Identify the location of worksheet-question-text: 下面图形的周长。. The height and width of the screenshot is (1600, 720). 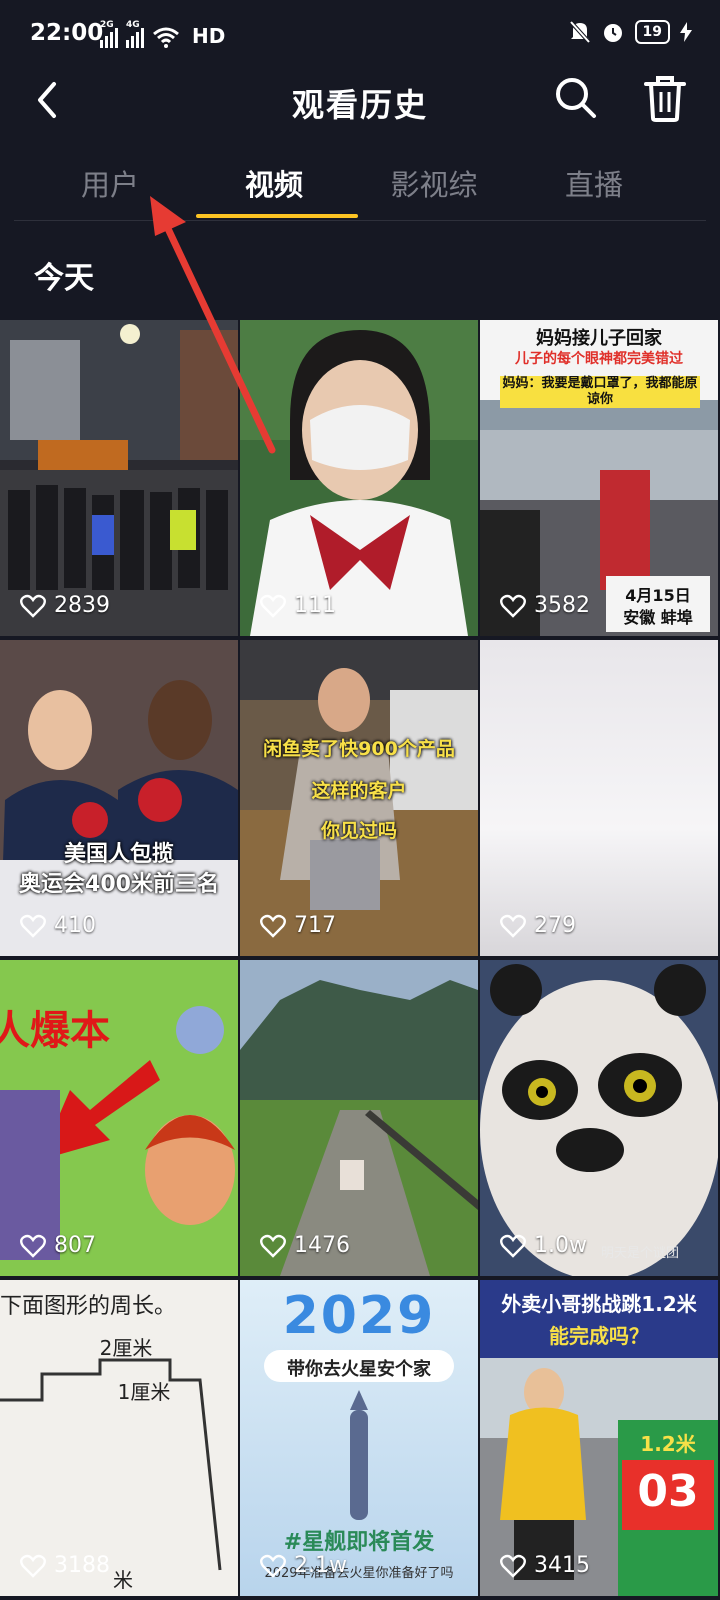
(88, 1306).